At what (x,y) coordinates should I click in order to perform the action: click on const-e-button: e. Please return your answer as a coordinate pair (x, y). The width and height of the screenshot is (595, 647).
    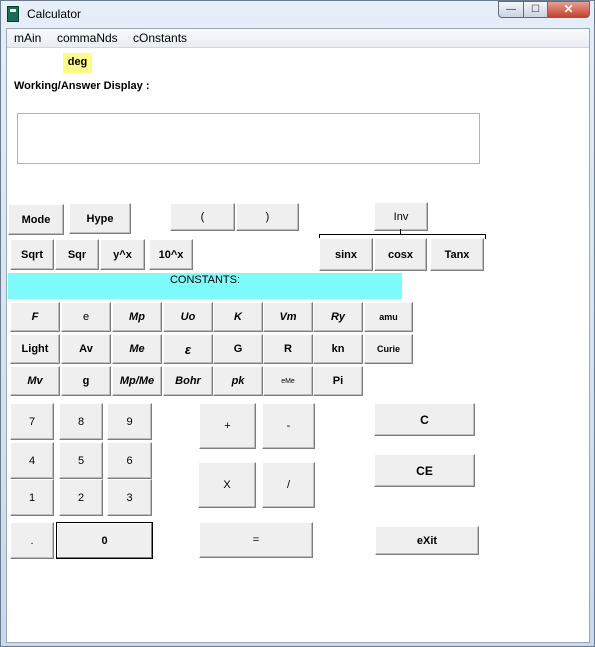
    Looking at the image, I should click on (86, 317).